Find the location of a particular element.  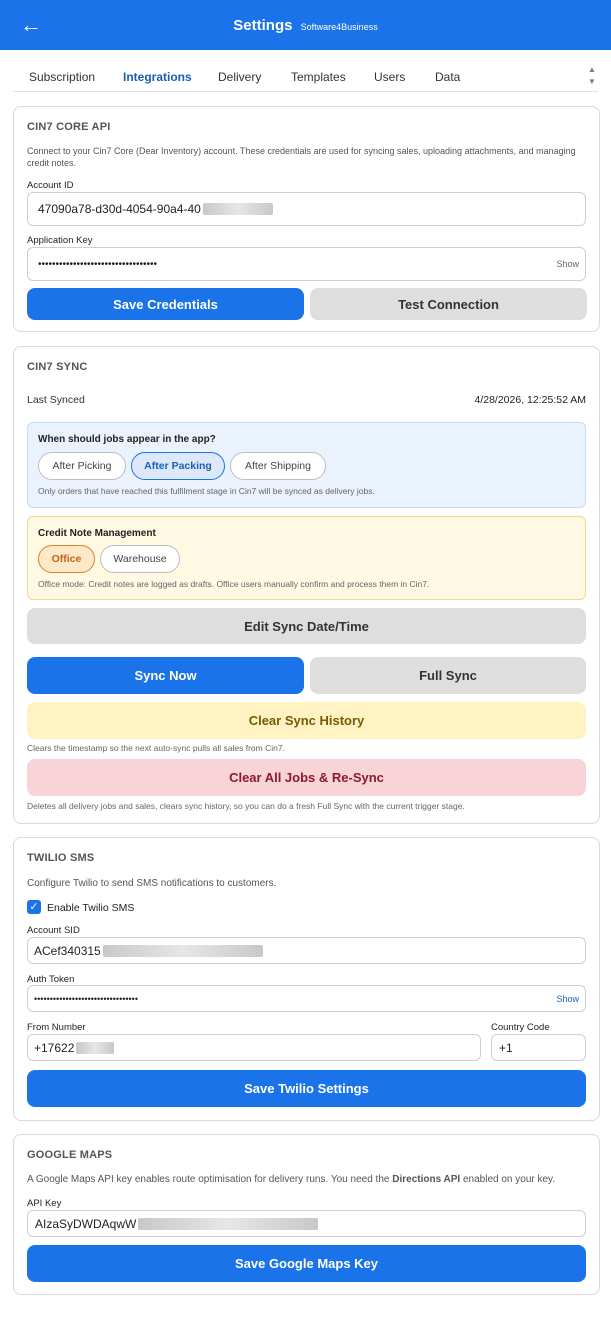

section-title: TWILIO SMS is located at coordinates (61, 858).